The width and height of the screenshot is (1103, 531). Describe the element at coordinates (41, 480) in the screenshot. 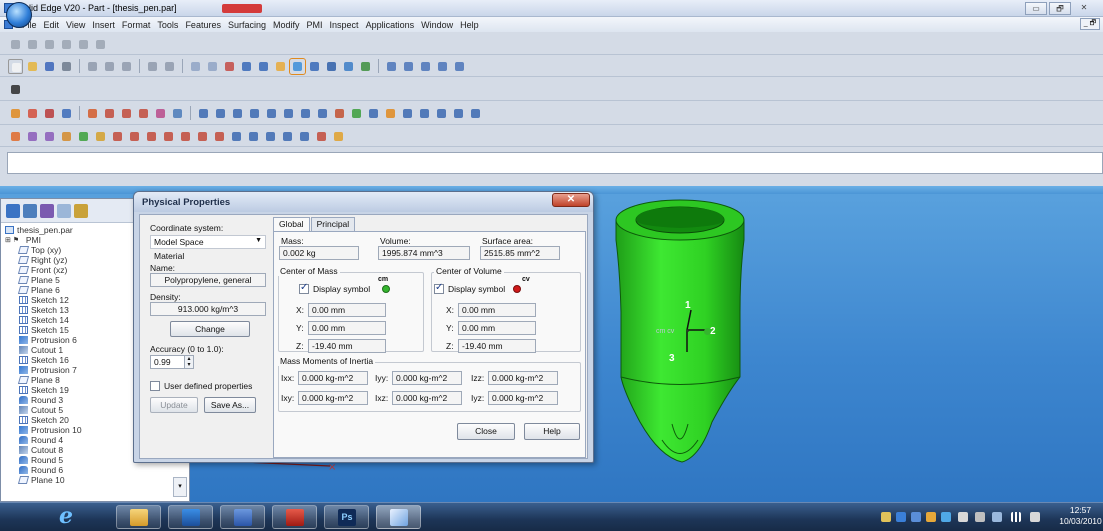

I see `tree-item-plane-10: Plane 10` at that location.